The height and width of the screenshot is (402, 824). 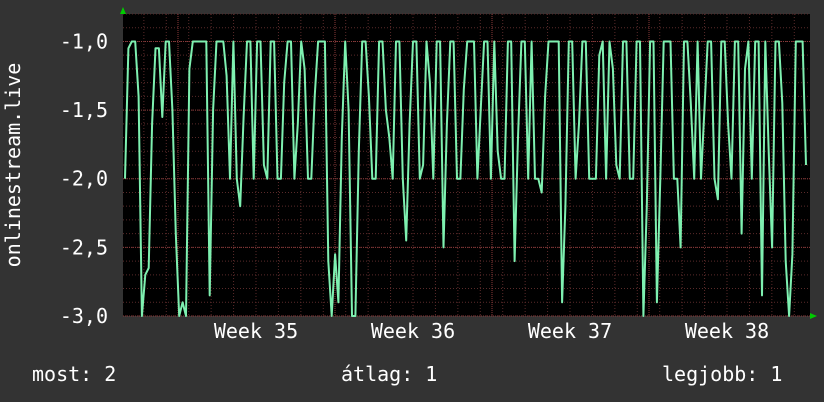 I want to click on x-tick-label: Week 36, so click(x=413, y=331).